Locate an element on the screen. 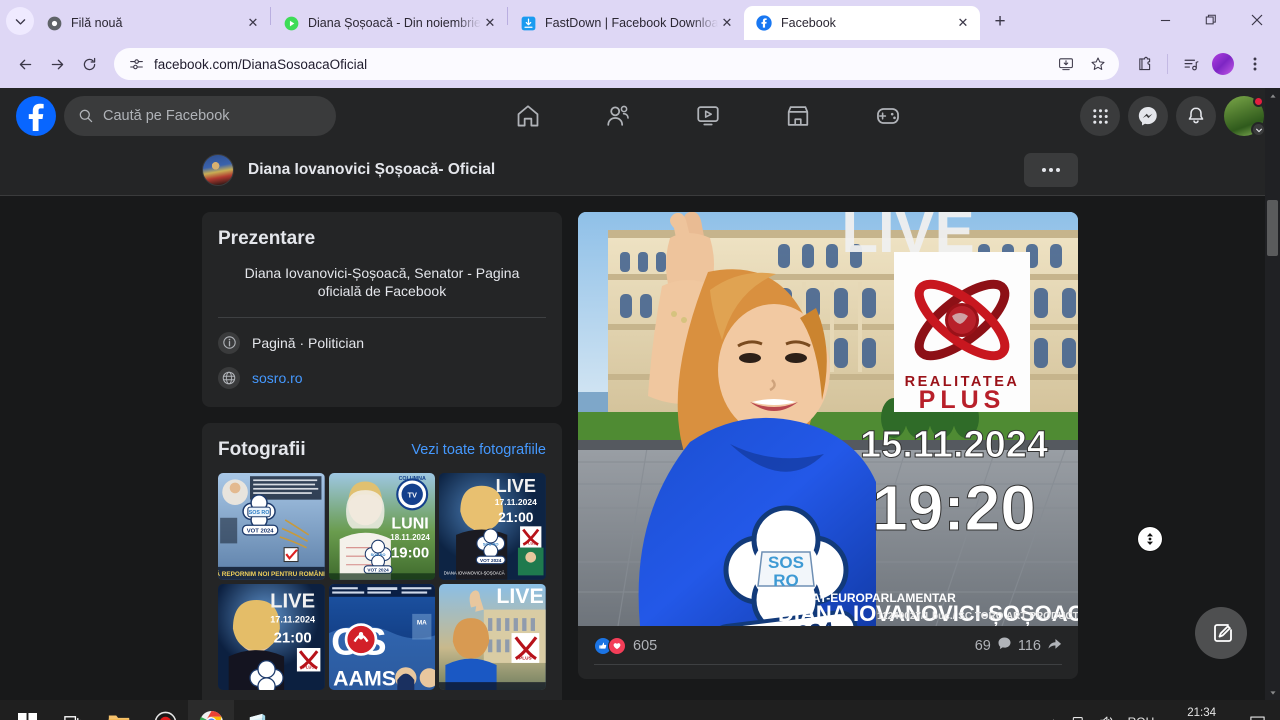 This screenshot has height=720, width=1280. window-close-button is located at coordinates (1257, 20).